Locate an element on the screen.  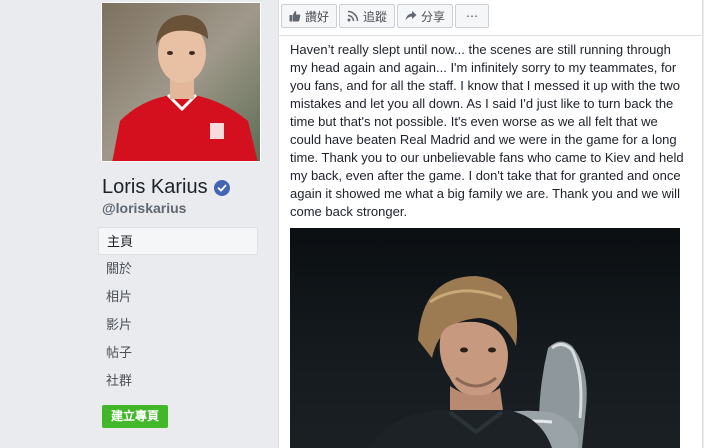
more-icon: ⋯ is located at coordinates (472, 16).